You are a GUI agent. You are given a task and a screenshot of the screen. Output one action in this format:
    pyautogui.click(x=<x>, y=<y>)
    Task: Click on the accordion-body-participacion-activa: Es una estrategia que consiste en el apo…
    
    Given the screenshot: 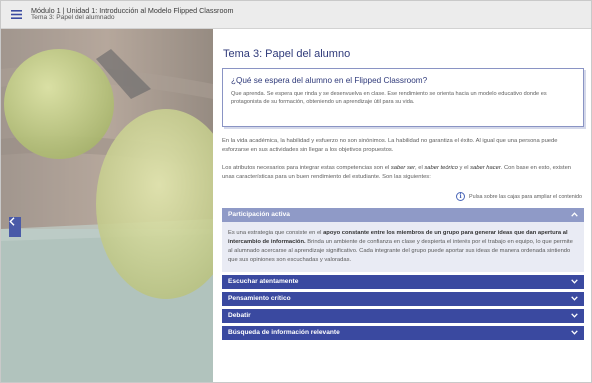 What is the action you would take?
    pyautogui.click(x=403, y=246)
    